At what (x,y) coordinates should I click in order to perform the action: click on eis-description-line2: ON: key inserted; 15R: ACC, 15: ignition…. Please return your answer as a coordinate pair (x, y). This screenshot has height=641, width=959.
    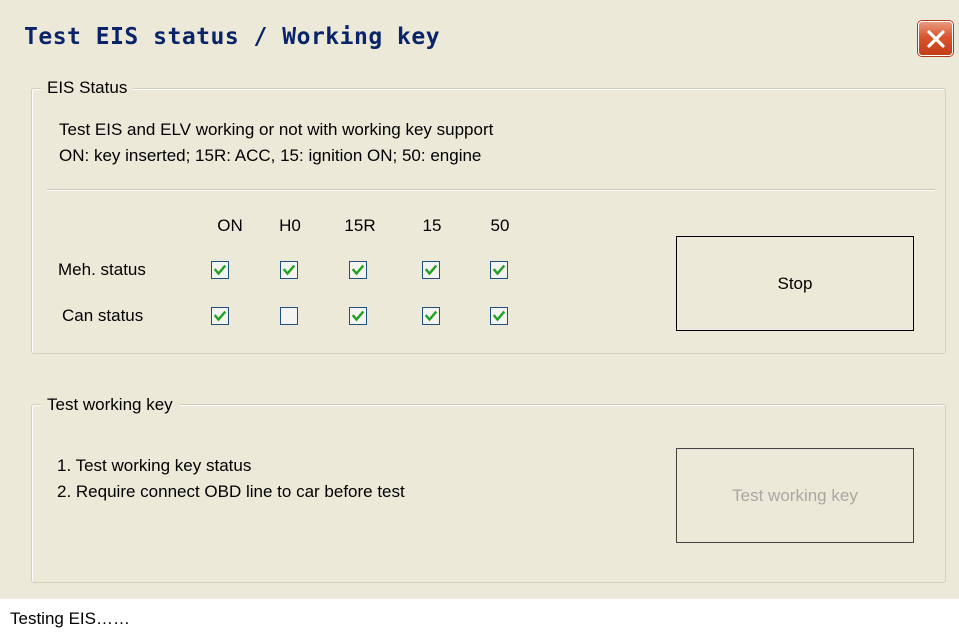
    Looking at the image, I should click on (270, 155).